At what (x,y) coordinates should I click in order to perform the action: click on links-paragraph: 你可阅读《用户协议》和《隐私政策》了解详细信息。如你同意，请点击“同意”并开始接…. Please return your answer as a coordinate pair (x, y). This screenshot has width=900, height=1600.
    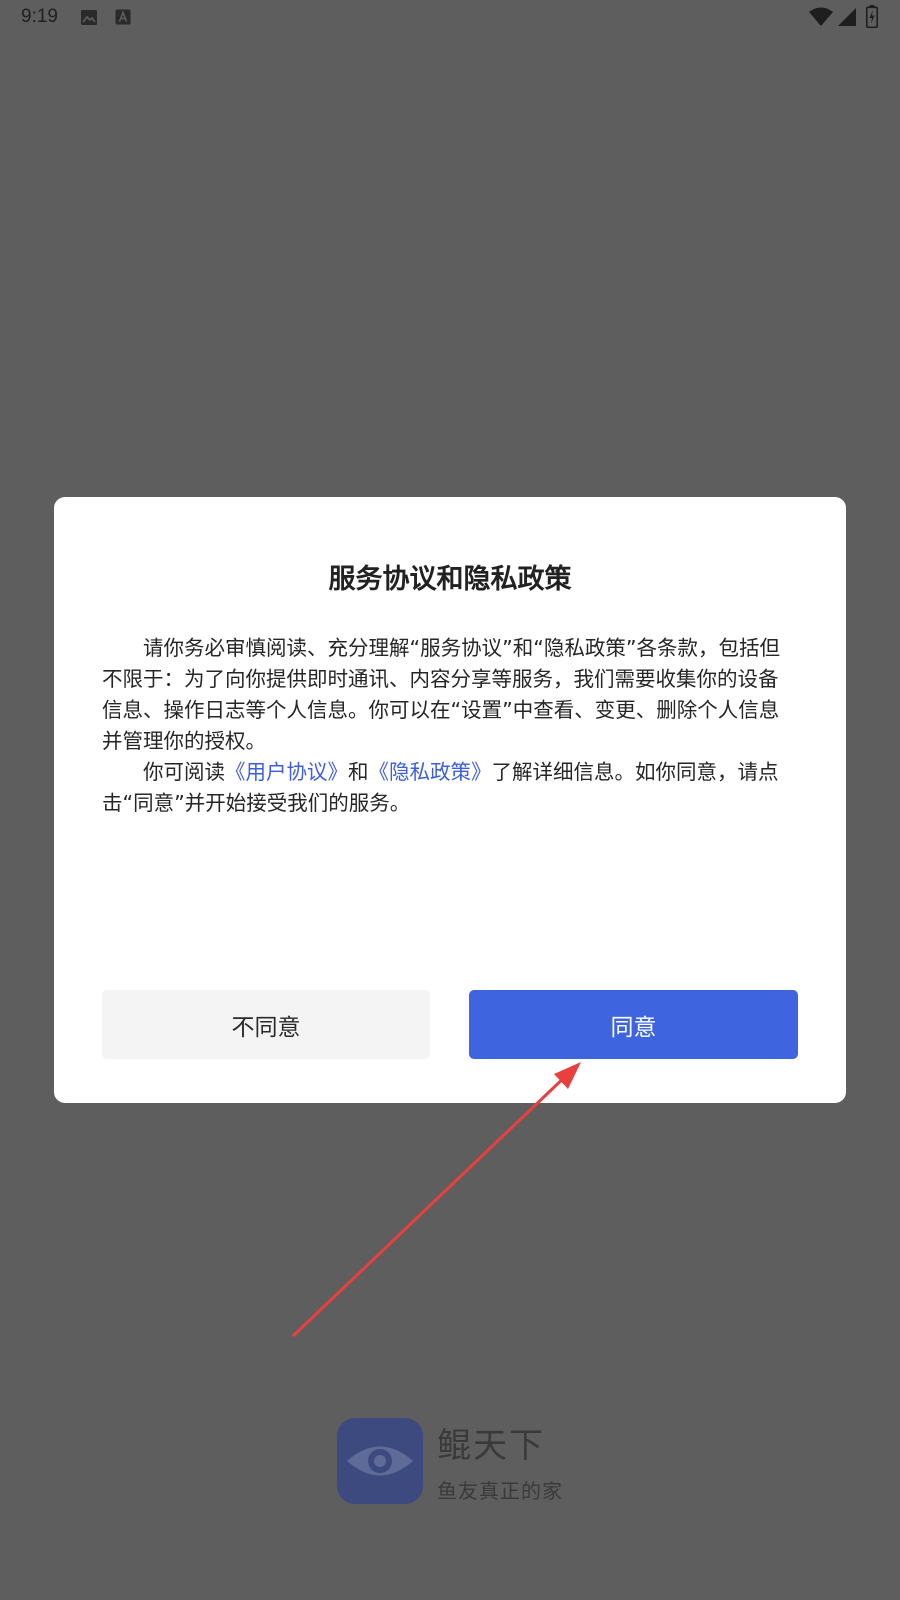
    Looking at the image, I should click on (448, 788).